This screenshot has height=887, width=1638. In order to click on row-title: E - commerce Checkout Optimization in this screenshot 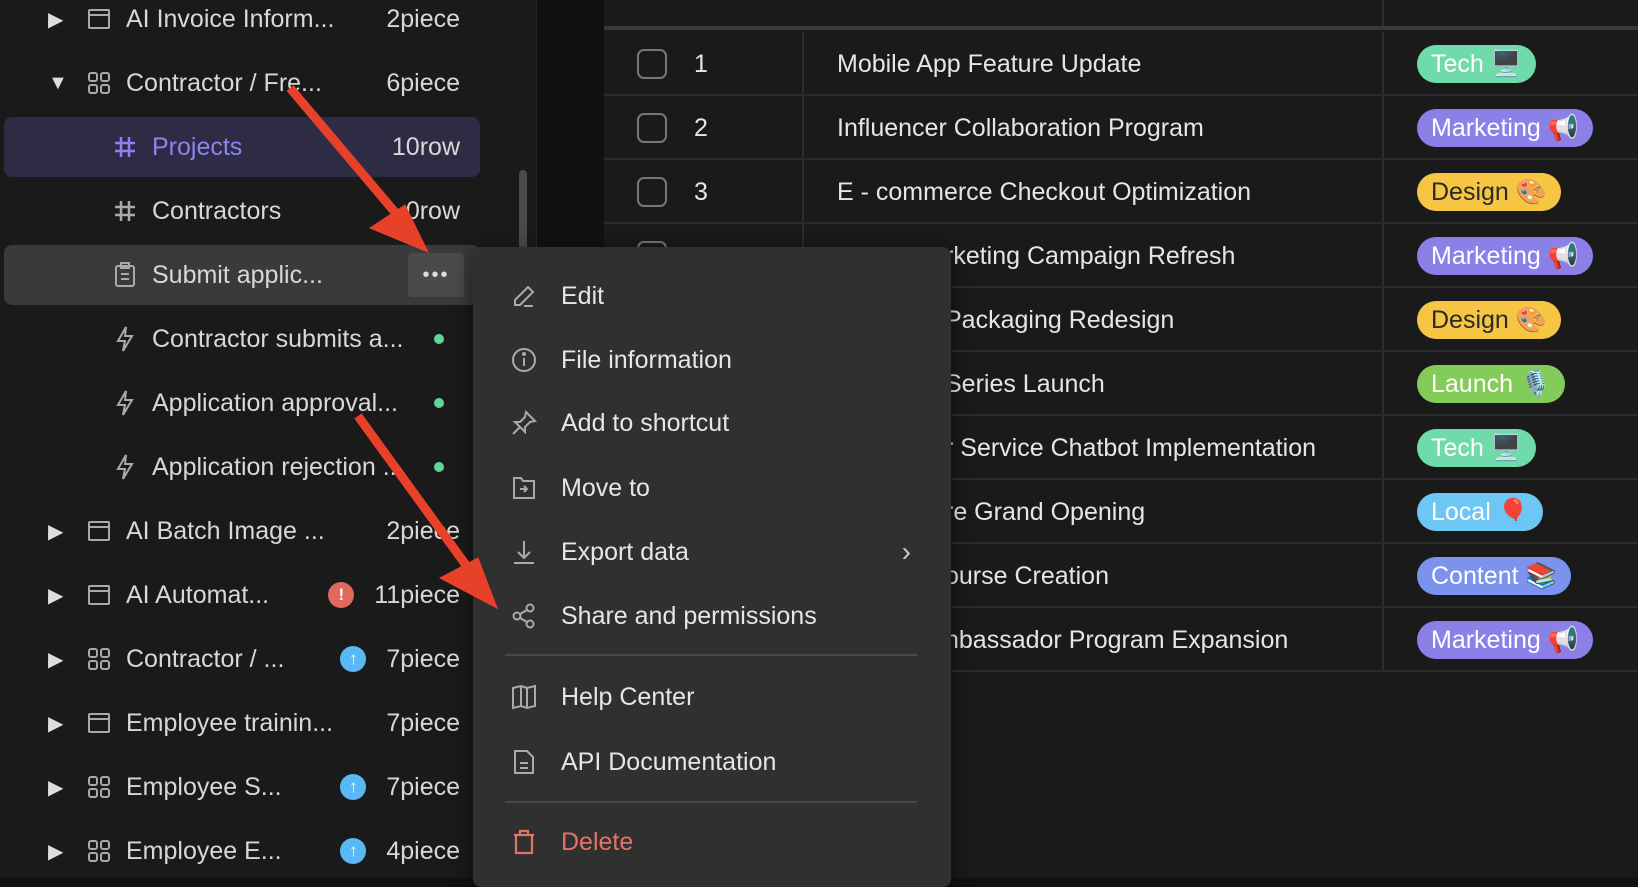, I will do `click(1044, 192)`.